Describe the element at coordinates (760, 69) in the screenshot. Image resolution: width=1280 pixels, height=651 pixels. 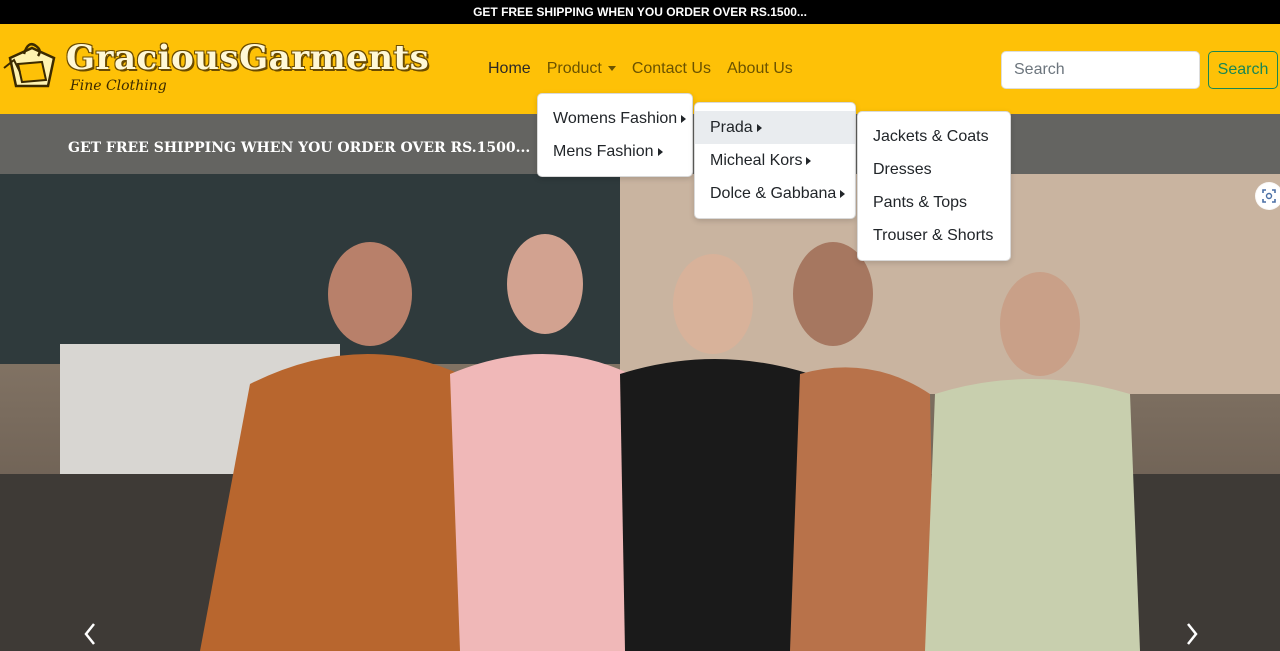
I see `nav-about: About Us` at that location.